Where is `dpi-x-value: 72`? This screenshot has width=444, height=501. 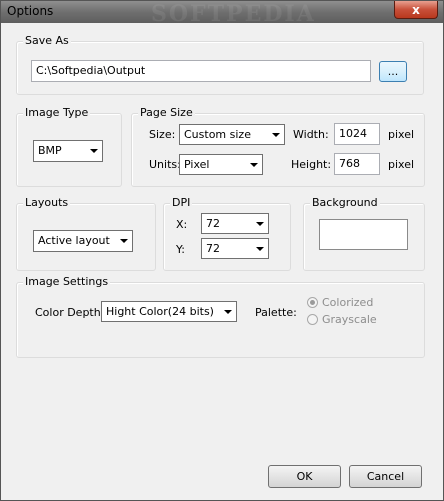 dpi-x-value: 72 is located at coordinates (213, 223).